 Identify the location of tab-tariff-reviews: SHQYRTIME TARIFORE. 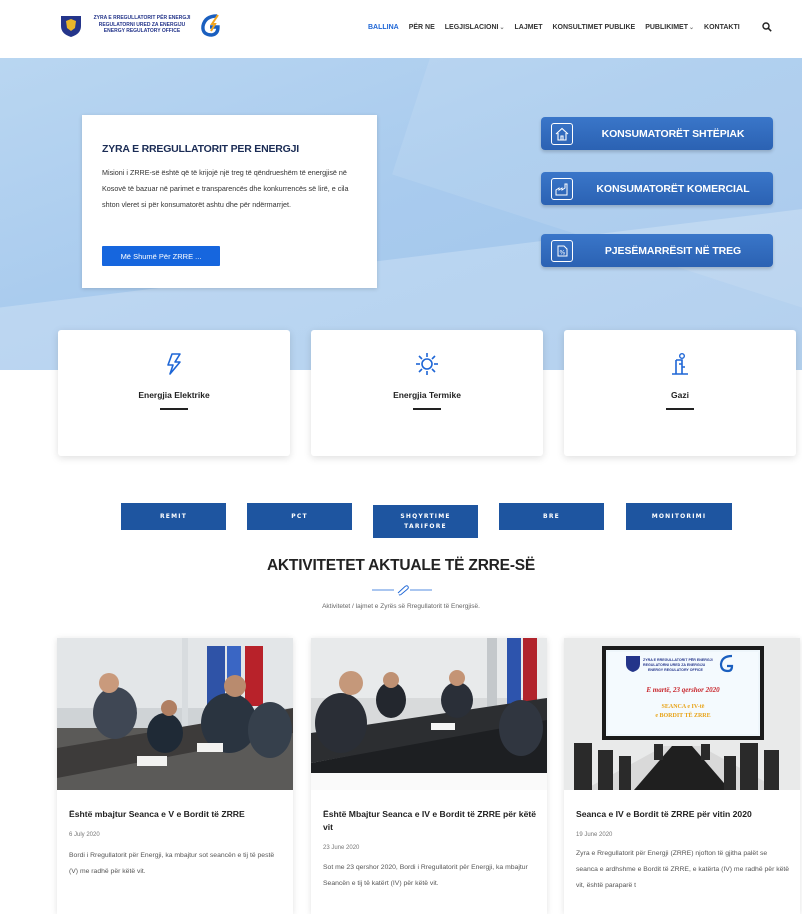
(425, 521).